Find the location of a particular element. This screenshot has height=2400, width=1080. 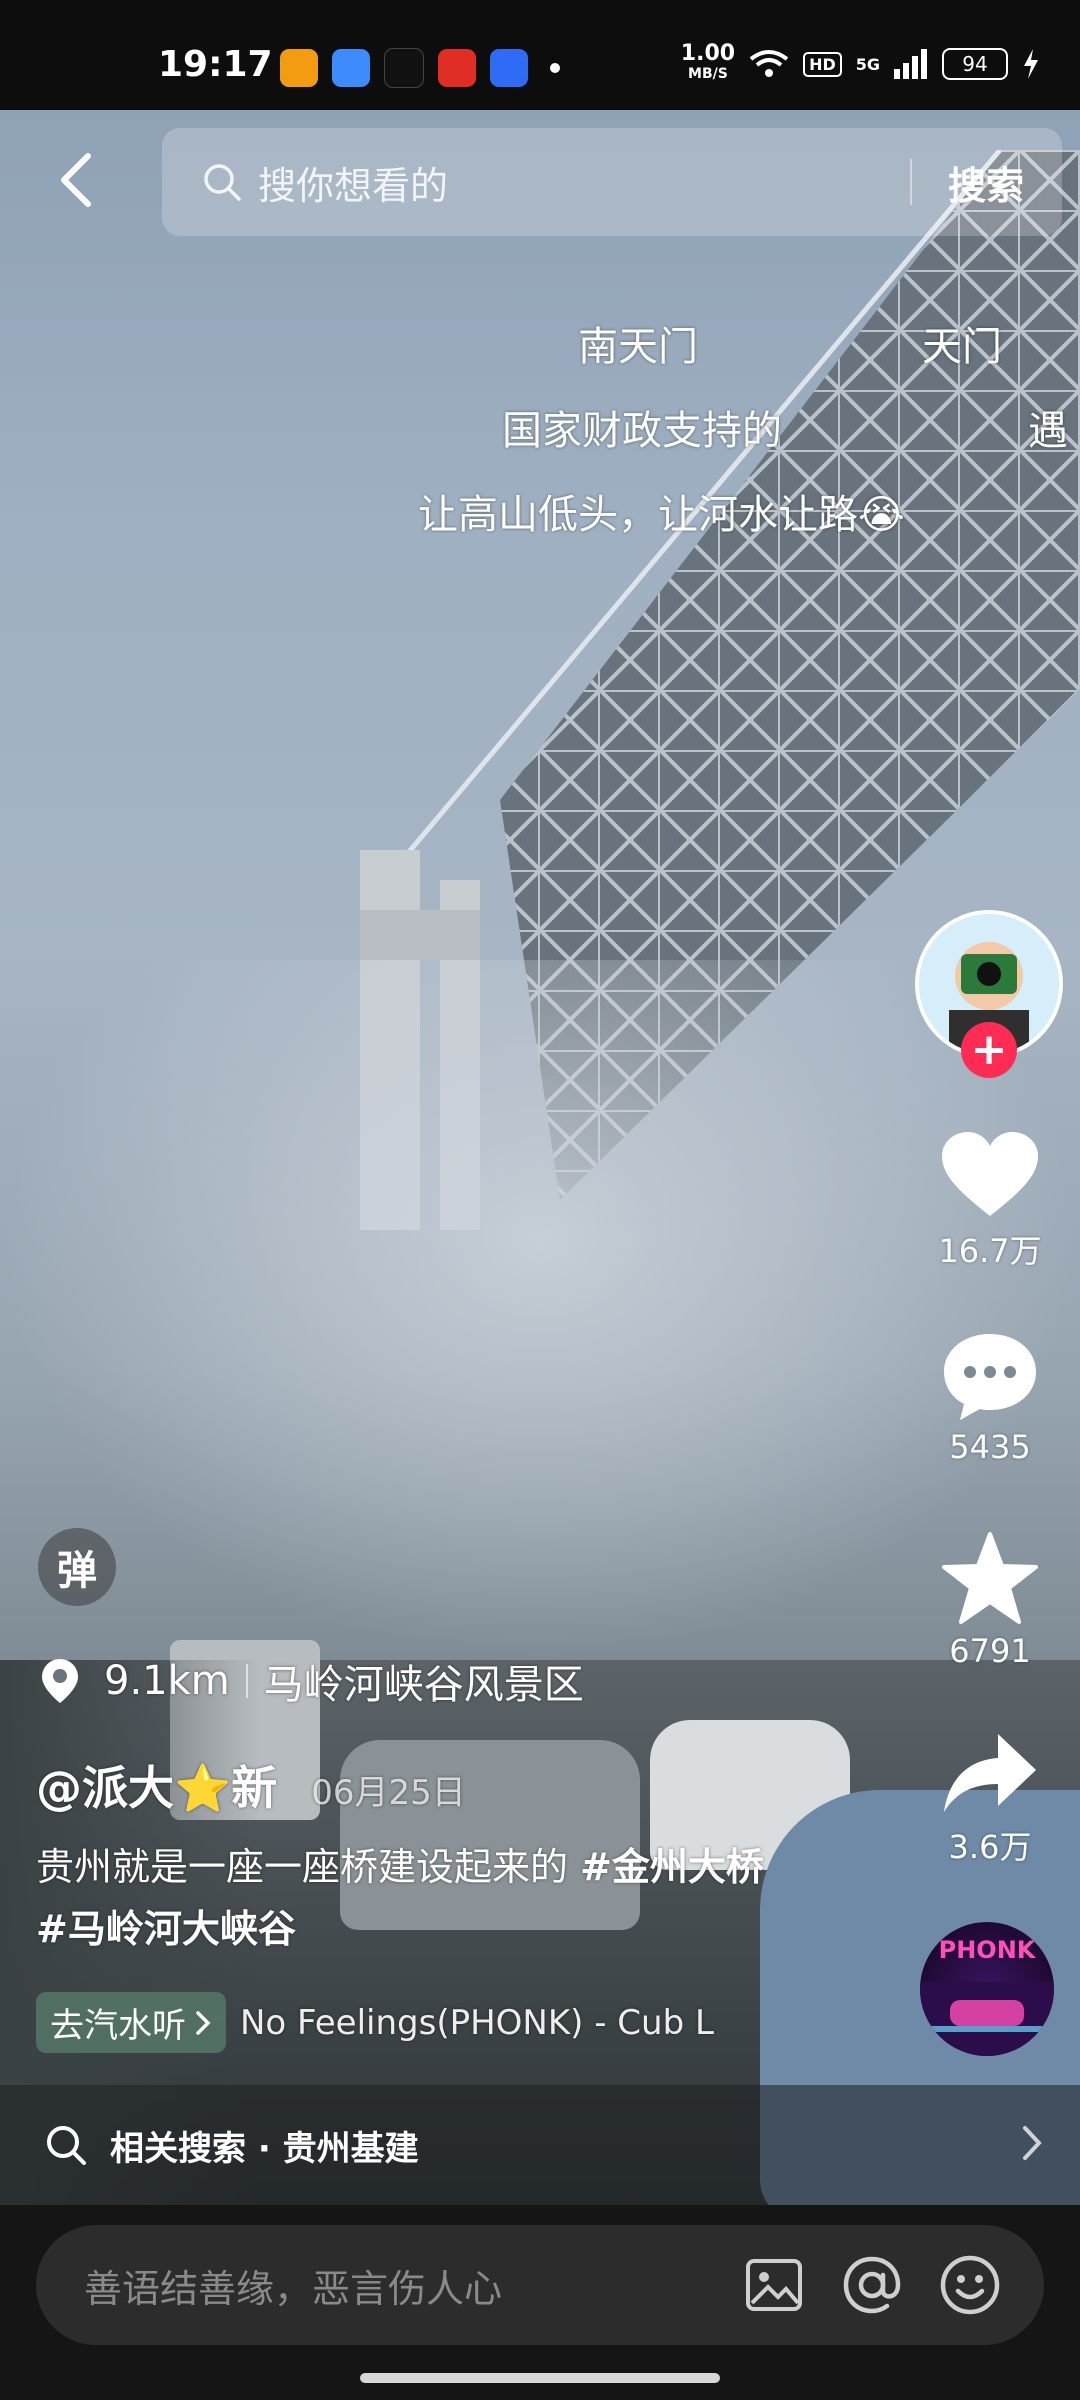

description-text: 贵州就是一座一座桥建设起来的 is located at coordinates (308, 1867).